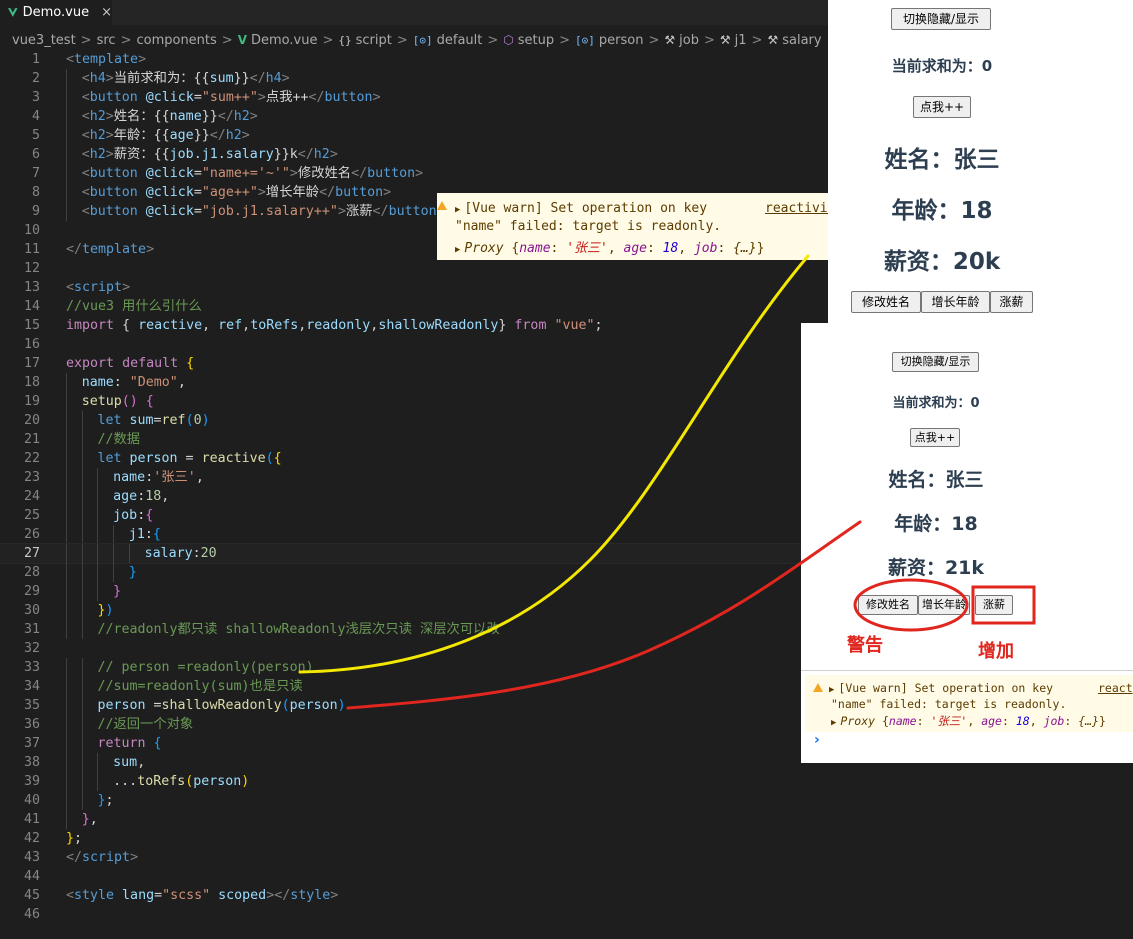 The image size is (1133, 939). Describe the element at coordinates (911, 605) in the screenshot. I see `warn-ellipse` at that location.